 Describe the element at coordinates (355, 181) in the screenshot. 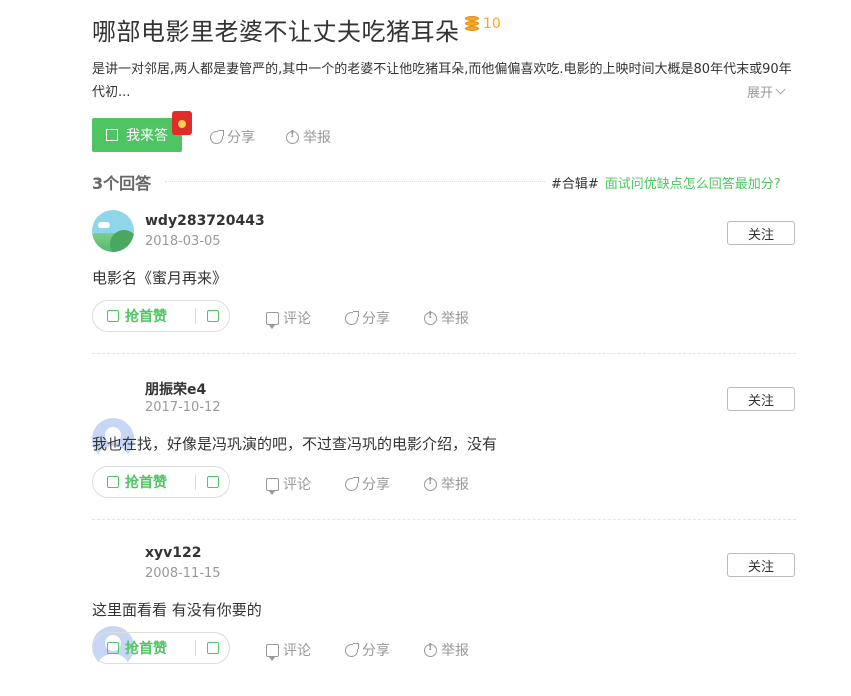

I see `header-divider` at that location.